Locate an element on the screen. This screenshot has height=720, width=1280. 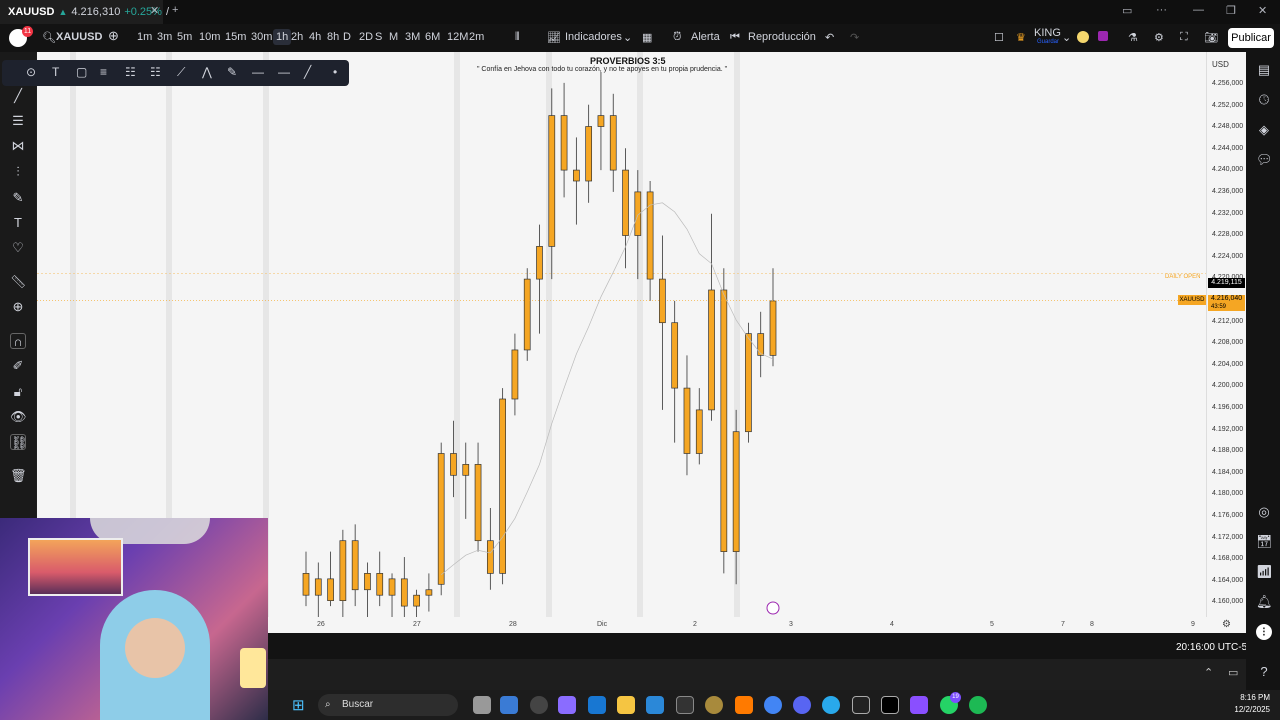
gear-app-icon is located at coordinates (714, 705).